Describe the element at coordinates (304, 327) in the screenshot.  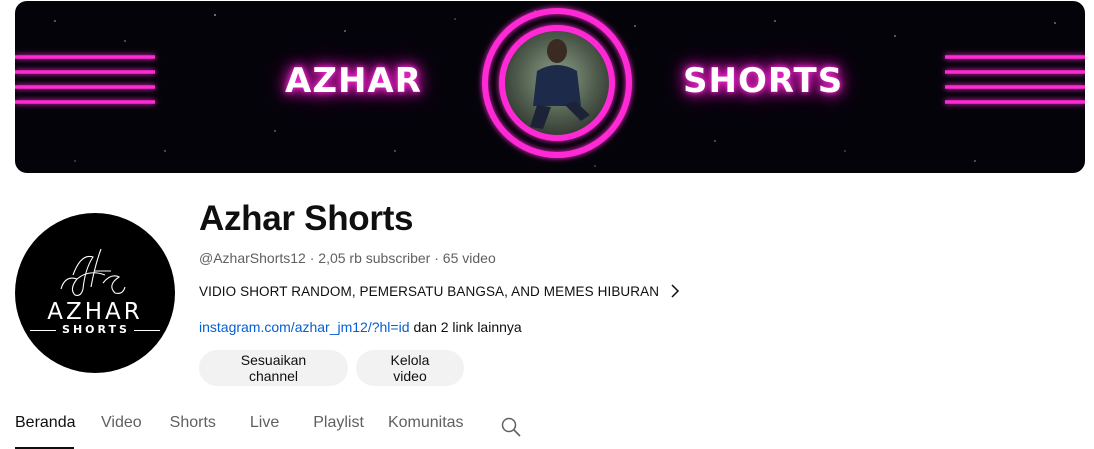
I see `instagram-link: instagram.com/azhar_jm12/?hl=id` at that location.